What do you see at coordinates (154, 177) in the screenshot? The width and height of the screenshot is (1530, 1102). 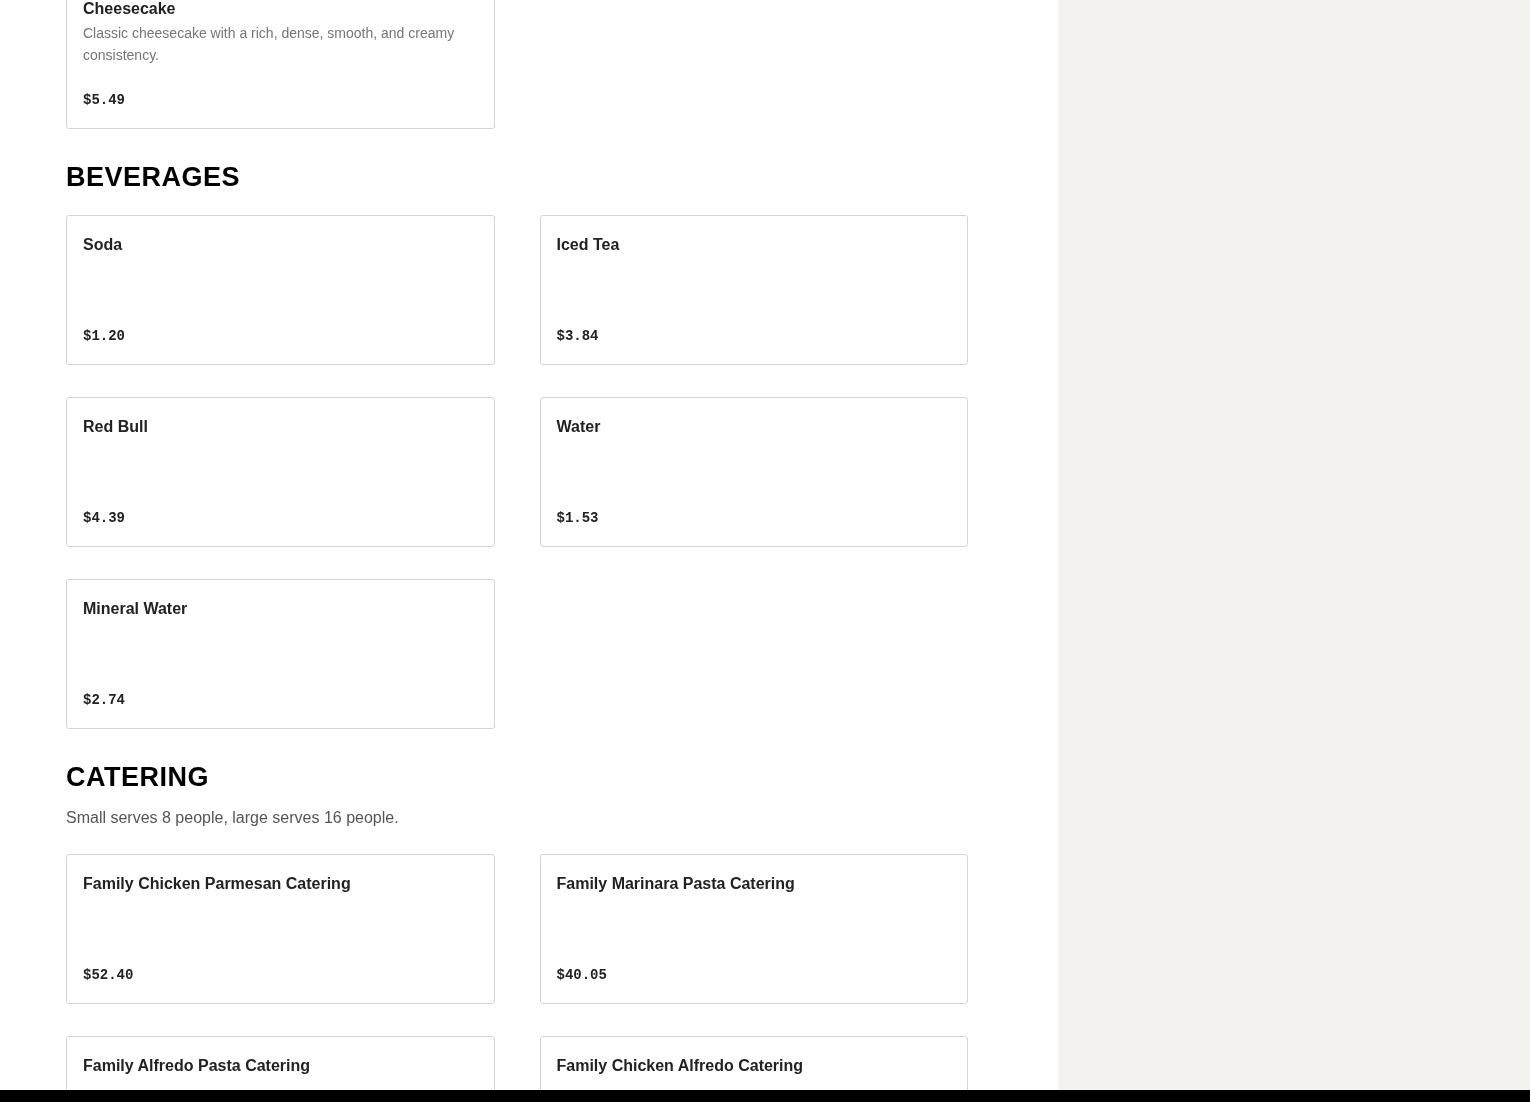 I see `section-heading: BEVERAGES` at bounding box center [154, 177].